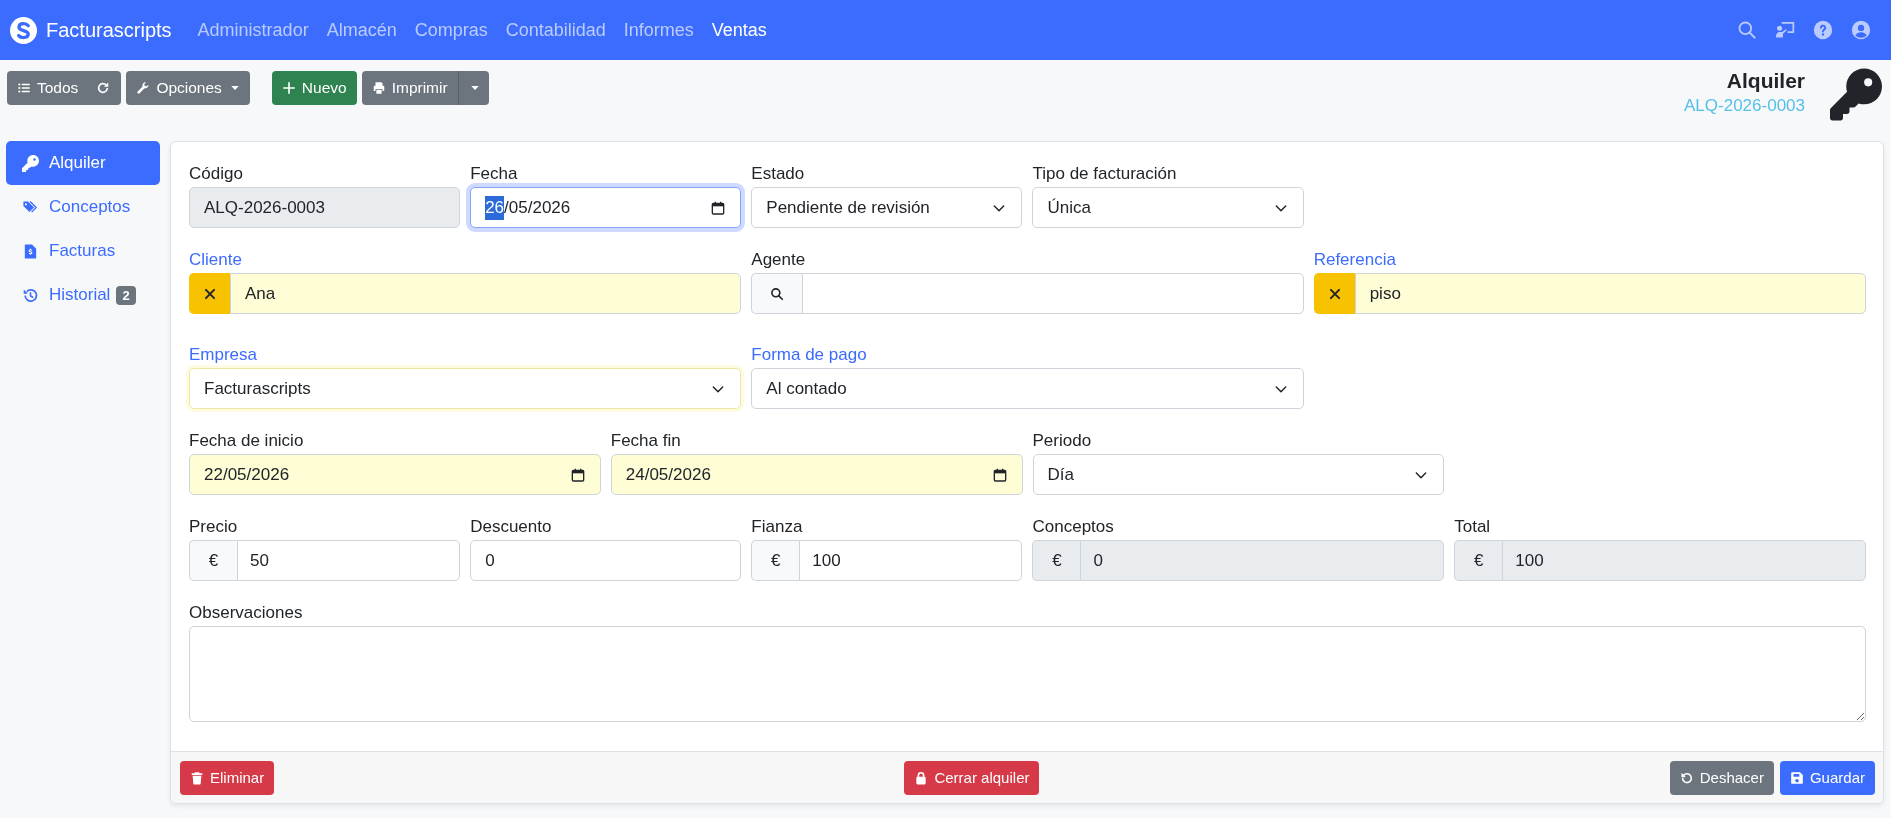 Image resolution: width=1891 pixels, height=818 pixels. Describe the element at coordinates (1744, 106) in the screenshot. I see `document-code: ALQ-2026-0003` at that location.